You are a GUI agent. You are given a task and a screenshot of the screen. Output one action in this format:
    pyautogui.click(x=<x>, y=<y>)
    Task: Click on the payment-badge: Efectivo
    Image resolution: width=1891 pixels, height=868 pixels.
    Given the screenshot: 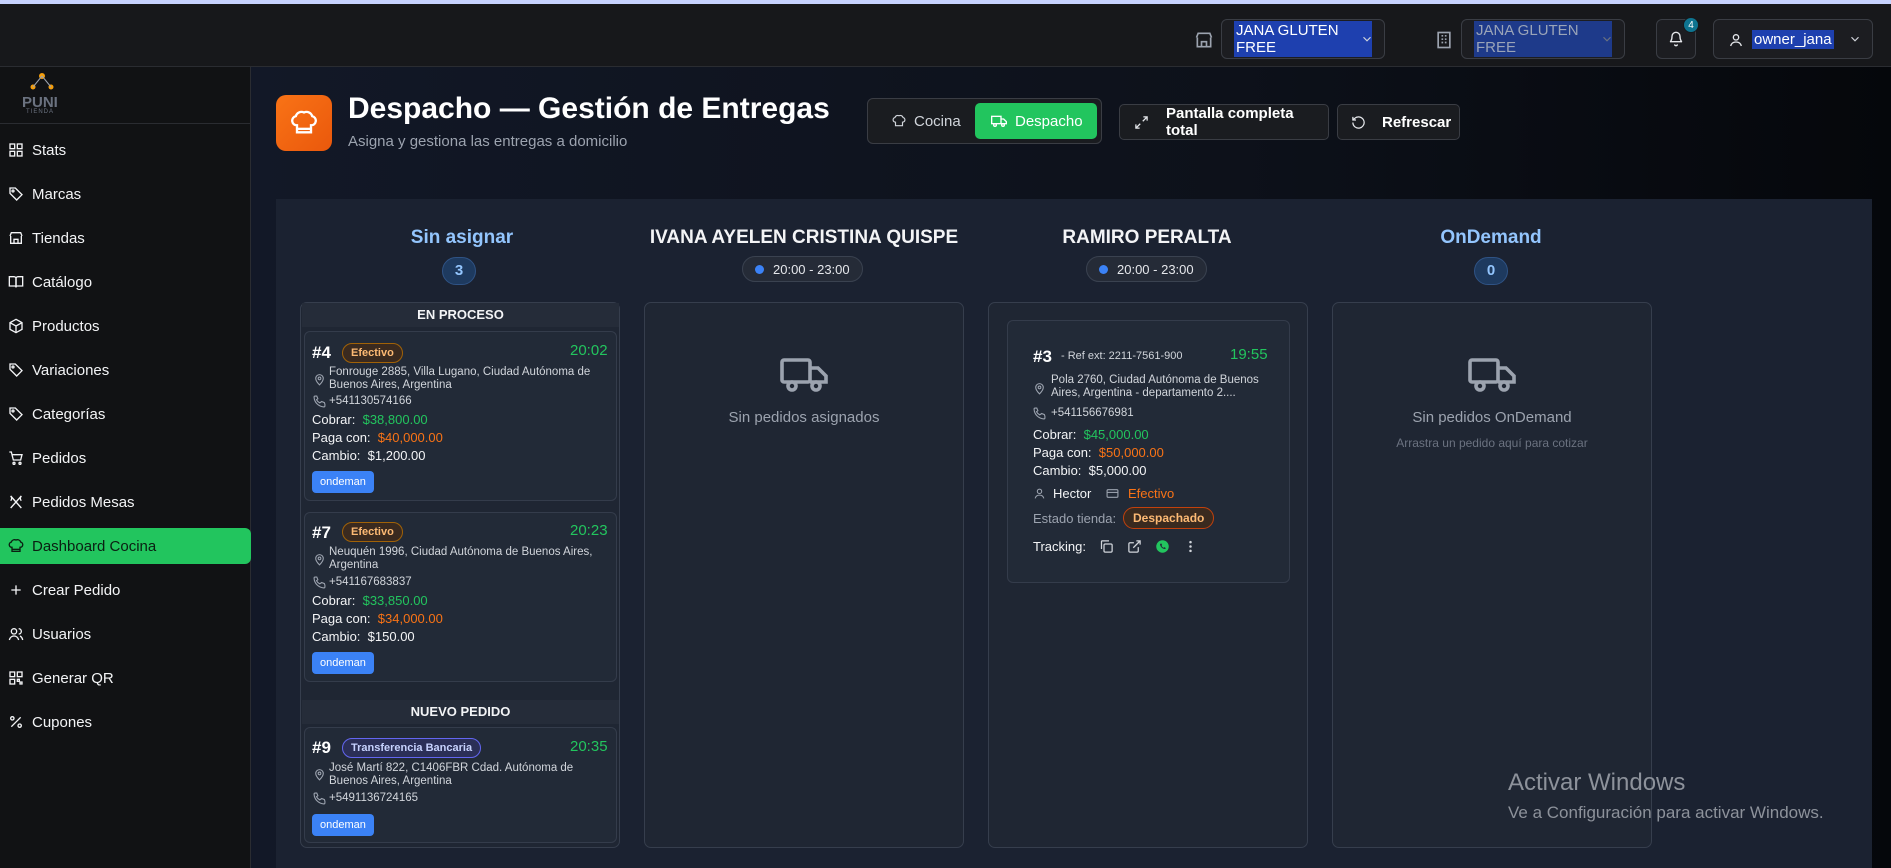 What is the action you would take?
    pyautogui.click(x=372, y=532)
    